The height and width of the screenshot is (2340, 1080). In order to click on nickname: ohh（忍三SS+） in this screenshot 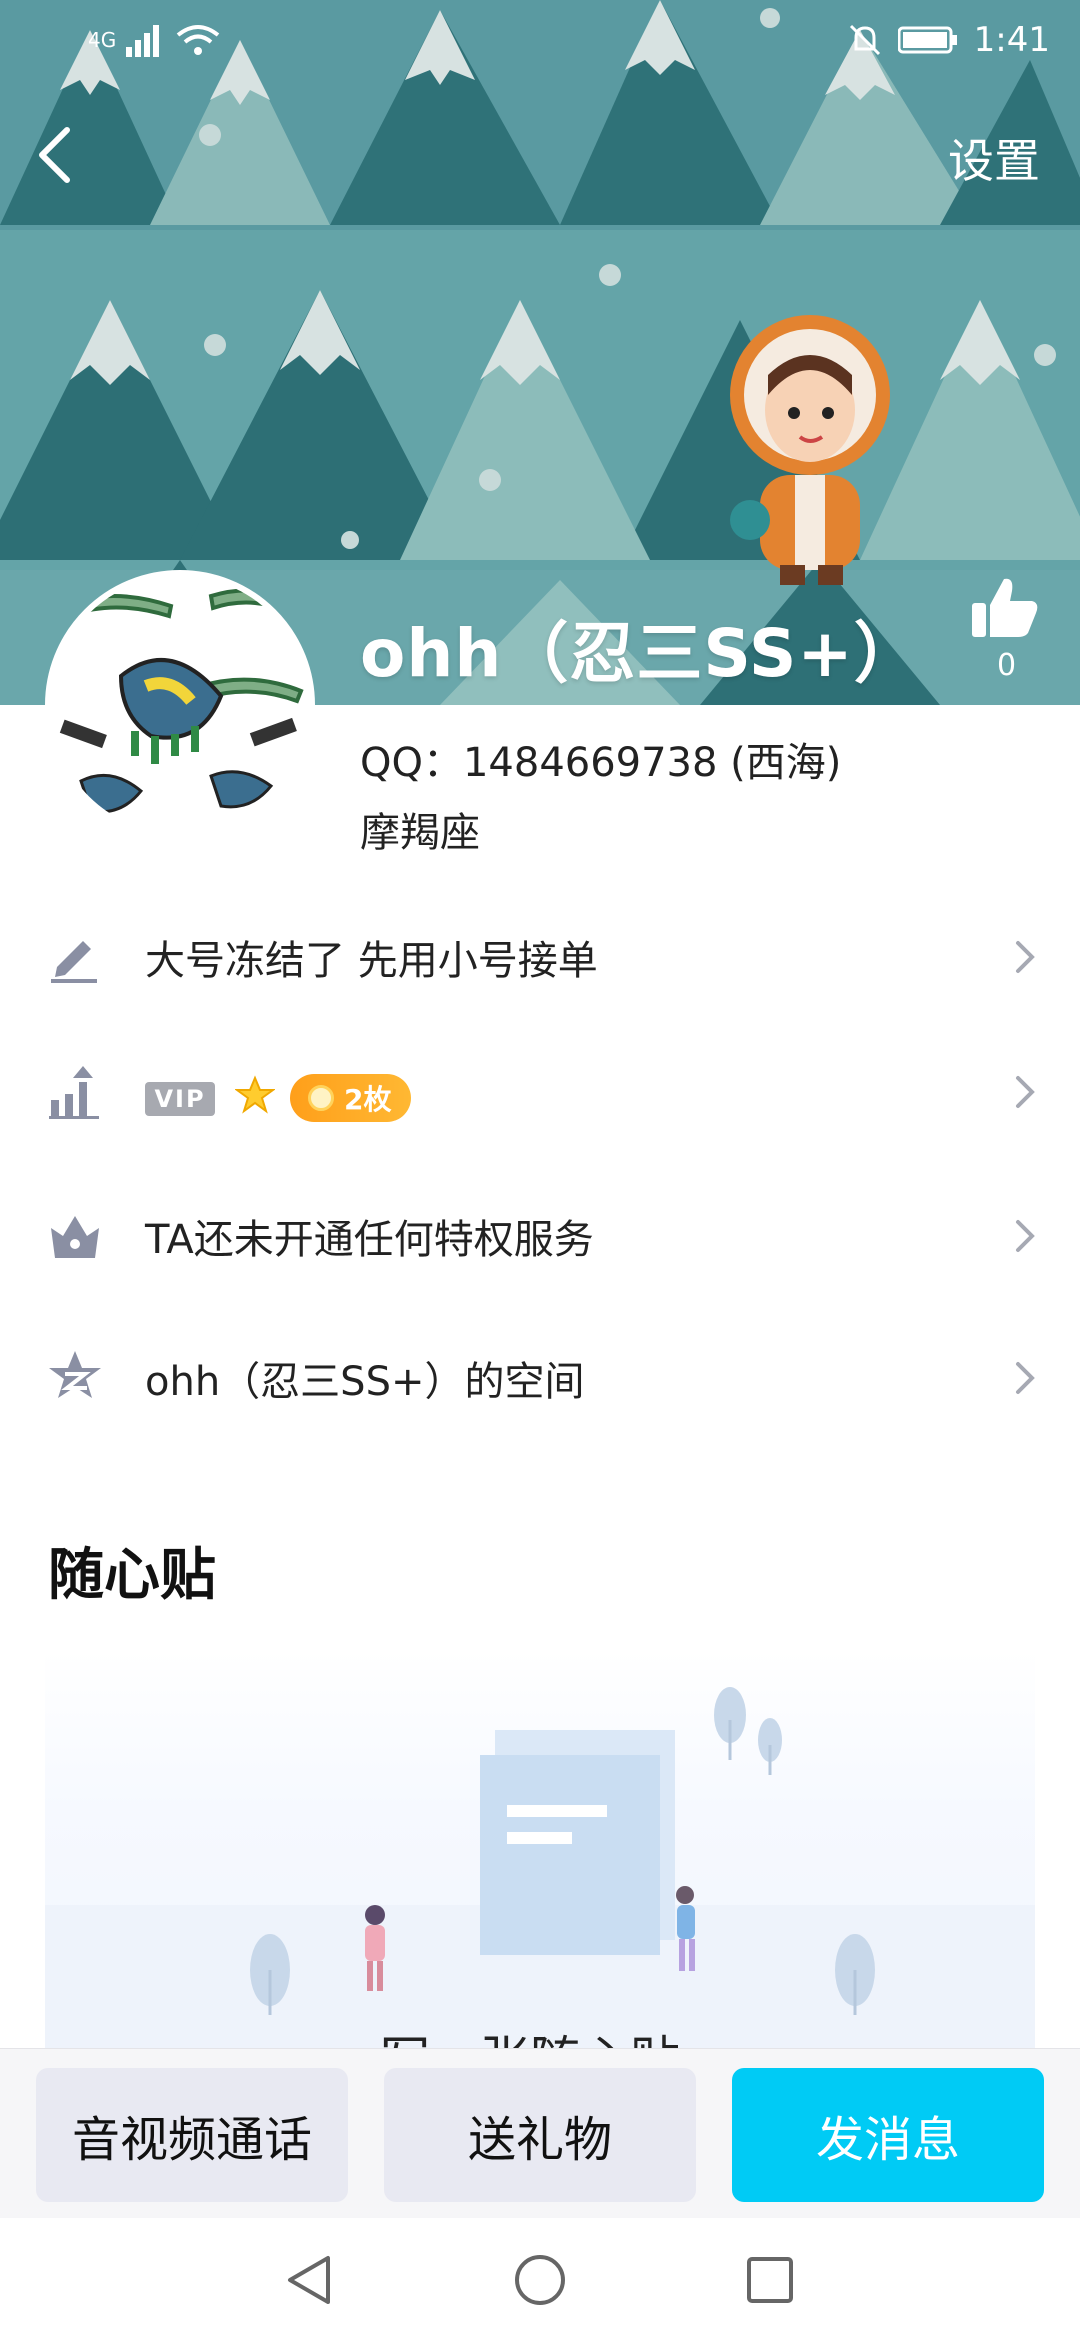, I will do `click(640, 653)`.